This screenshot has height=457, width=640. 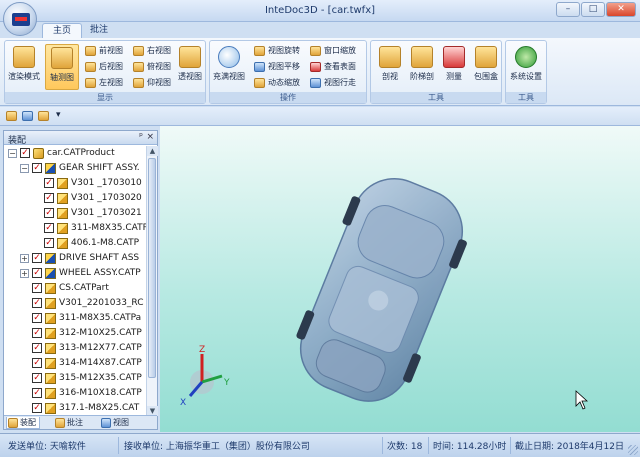 What do you see at coordinates (152, 67) in the screenshot?
I see `top-view-button: 俯视图` at bounding box center [152, 67].